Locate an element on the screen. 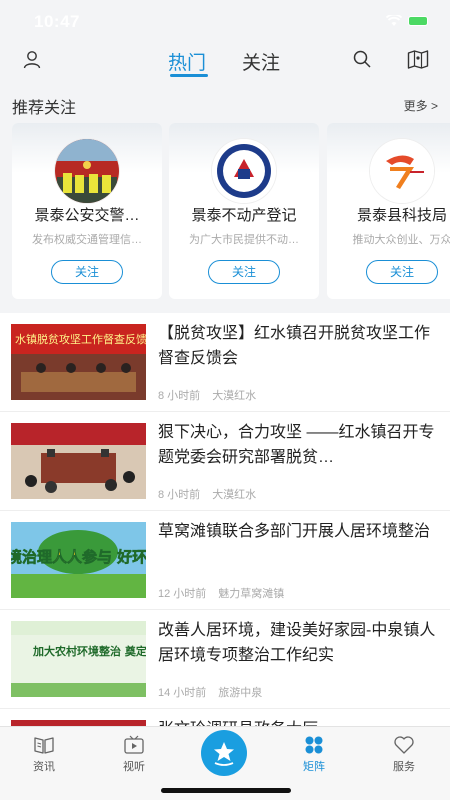 This screenshot has width=450, height=800. tv-icon is located at coordinates (134, 744).